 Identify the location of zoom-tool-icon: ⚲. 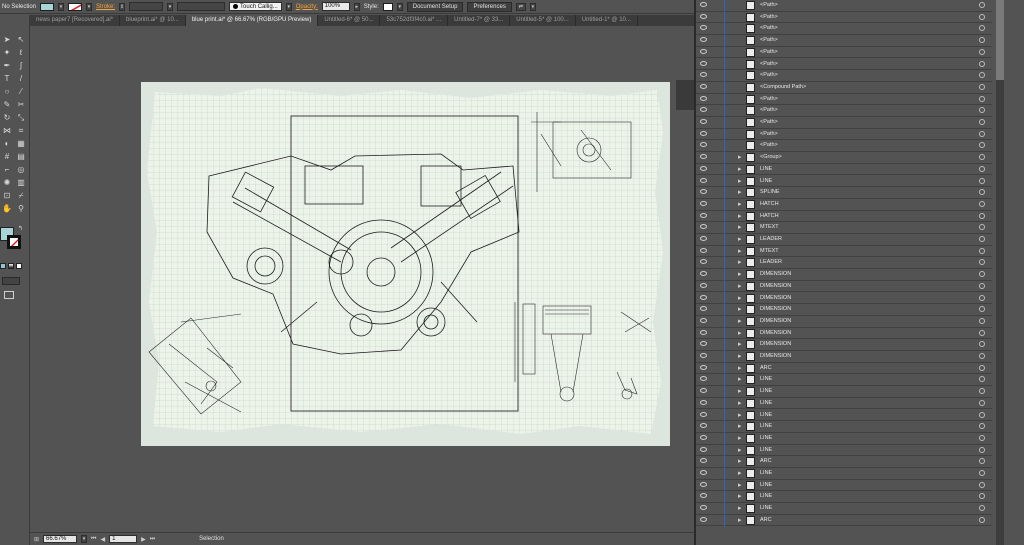
(21, 209).